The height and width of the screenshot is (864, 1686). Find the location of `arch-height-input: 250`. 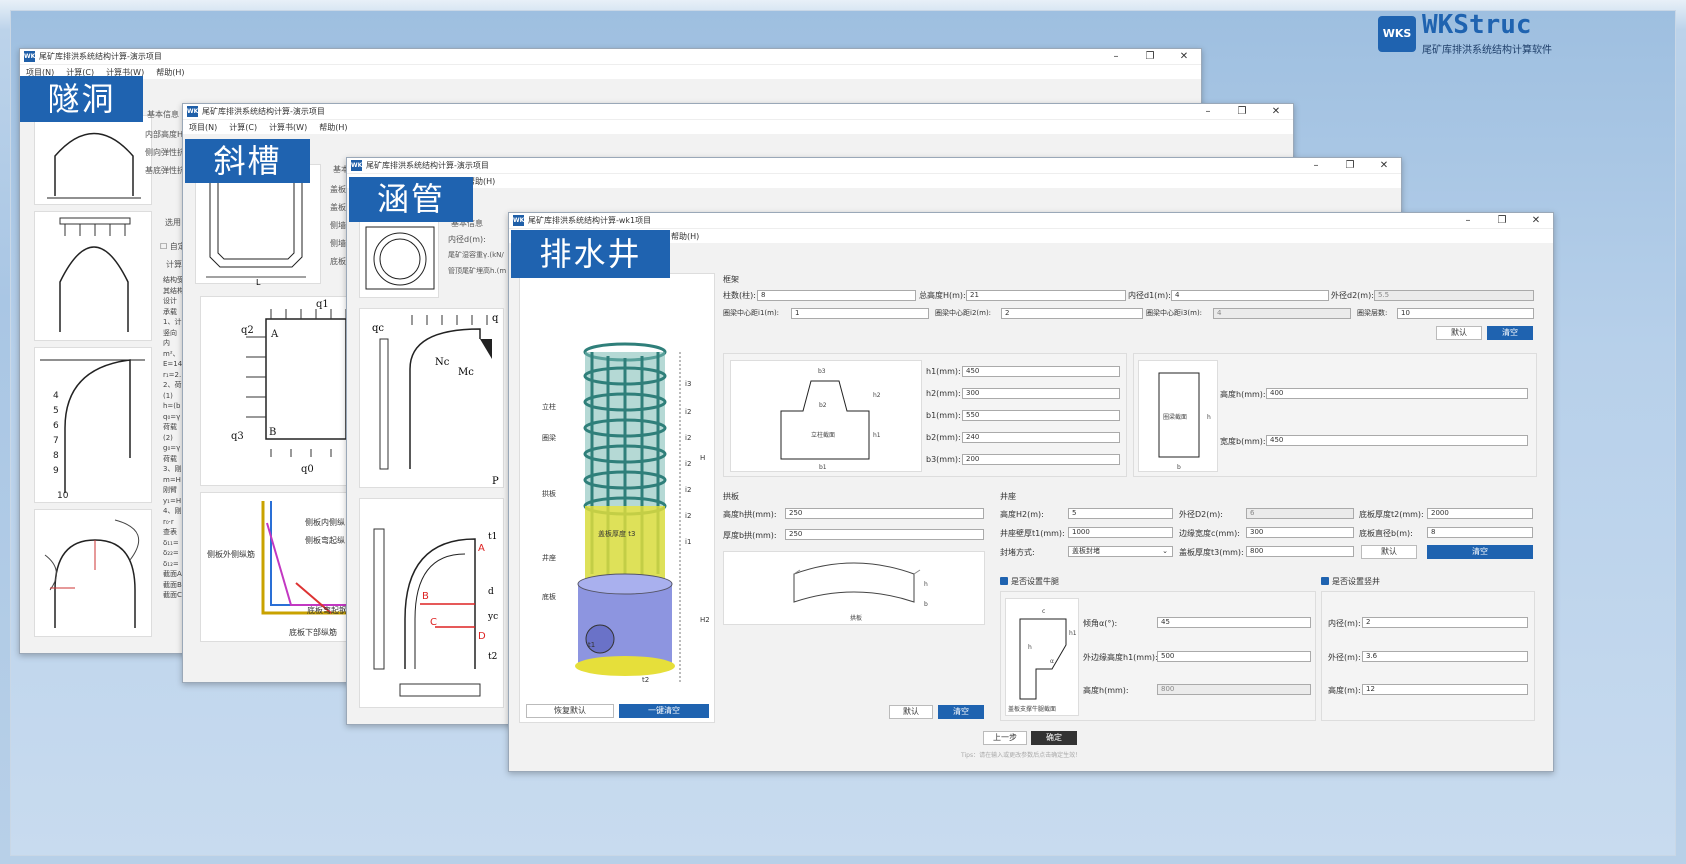

arch-height-input: 250 is located at coordinates (884, 513).